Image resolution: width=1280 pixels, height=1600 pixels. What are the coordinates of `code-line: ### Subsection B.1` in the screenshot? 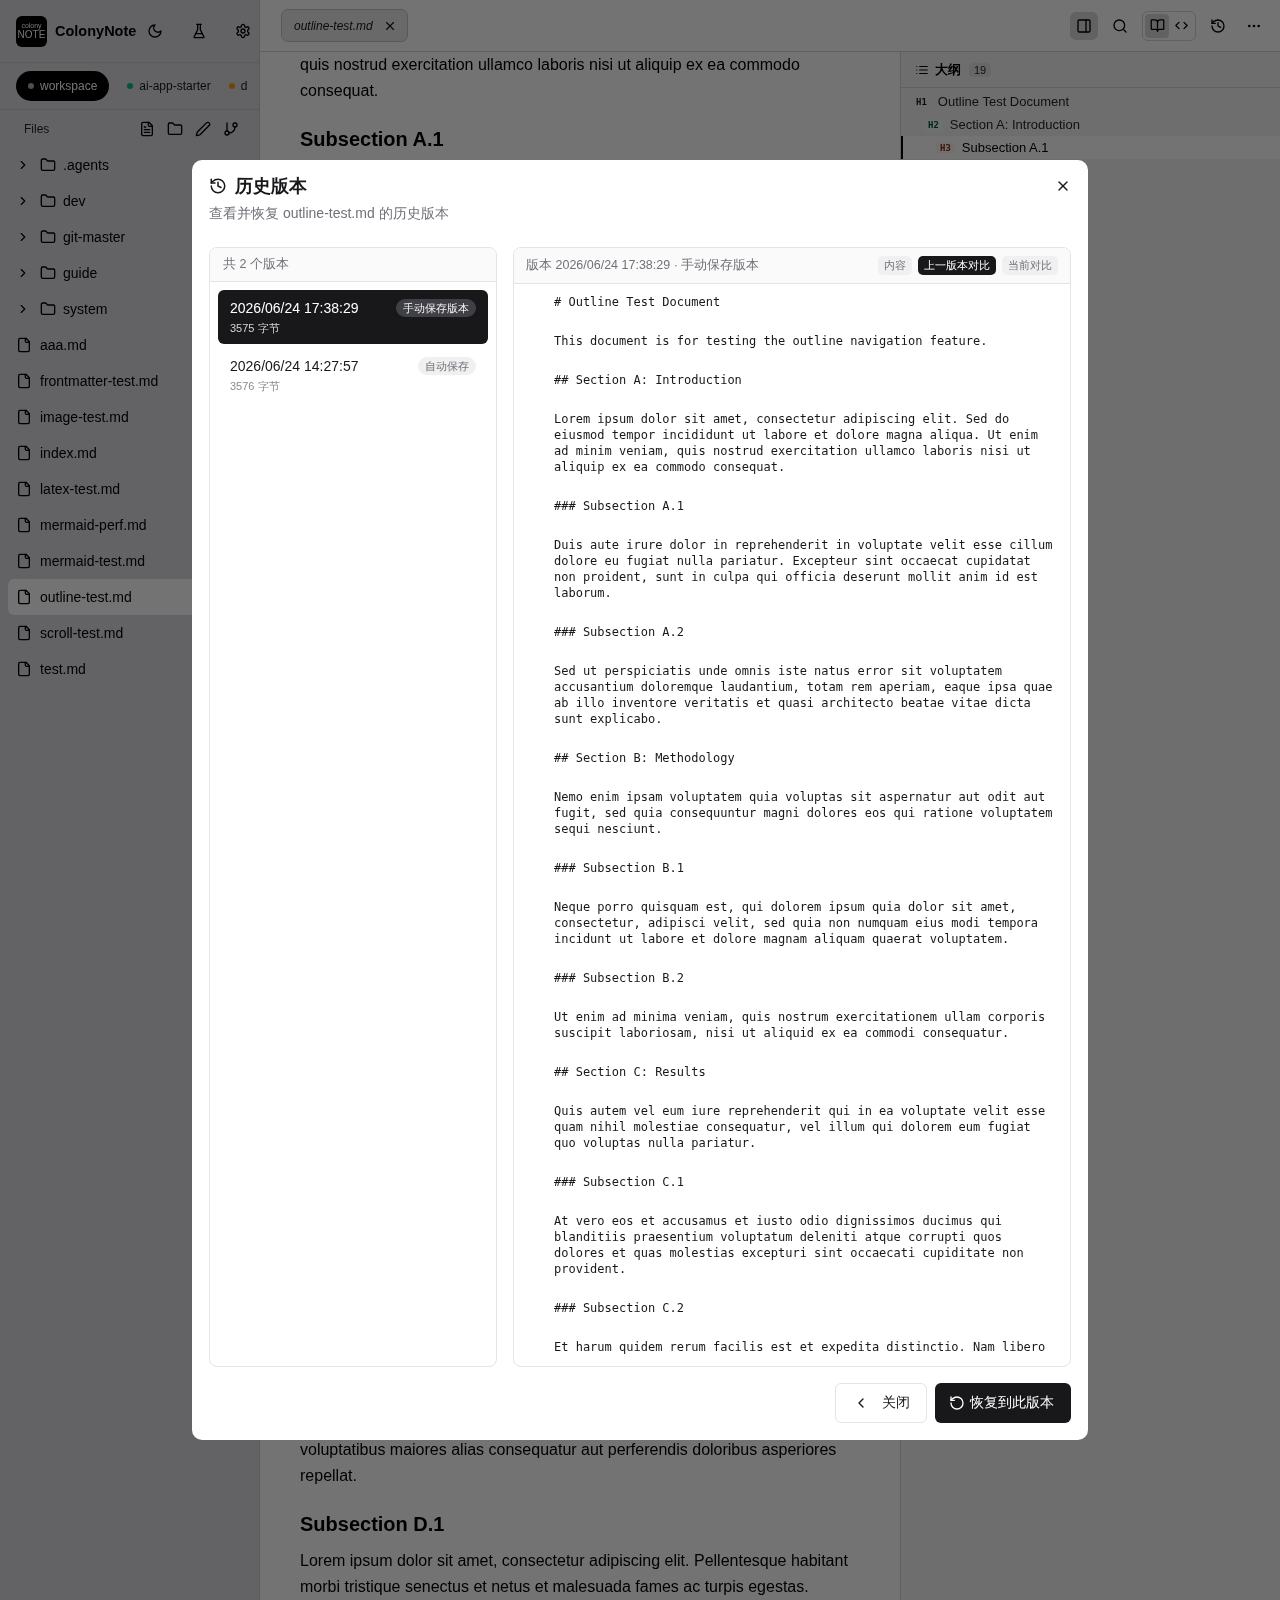 It's located at (620, 868).